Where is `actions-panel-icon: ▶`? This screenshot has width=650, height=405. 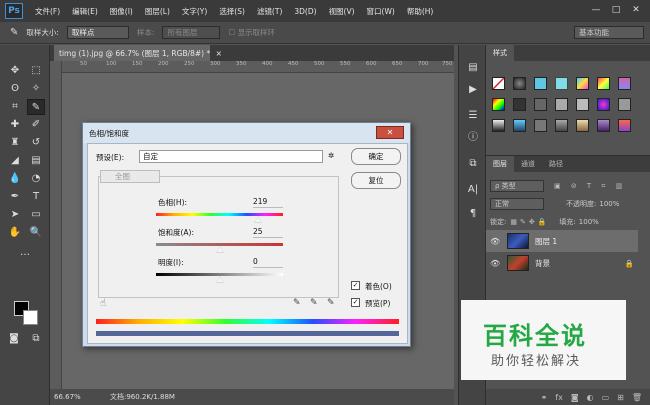
actions-panel-icon: ▶ is located at coordinates (473, 90).